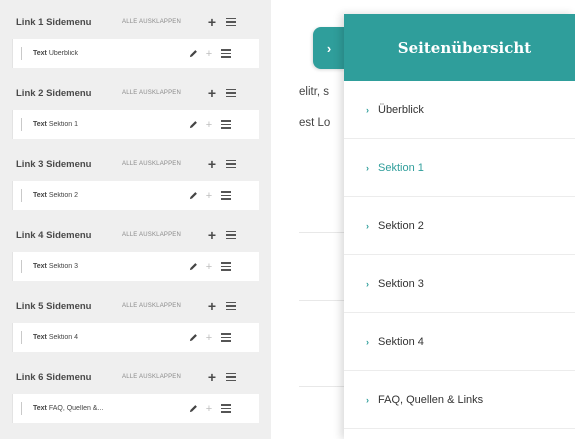 Image resolution: width=575 pixels, height=439 pixels. I want to click on nav-item-label: Sektion 1, so click(401, 167).